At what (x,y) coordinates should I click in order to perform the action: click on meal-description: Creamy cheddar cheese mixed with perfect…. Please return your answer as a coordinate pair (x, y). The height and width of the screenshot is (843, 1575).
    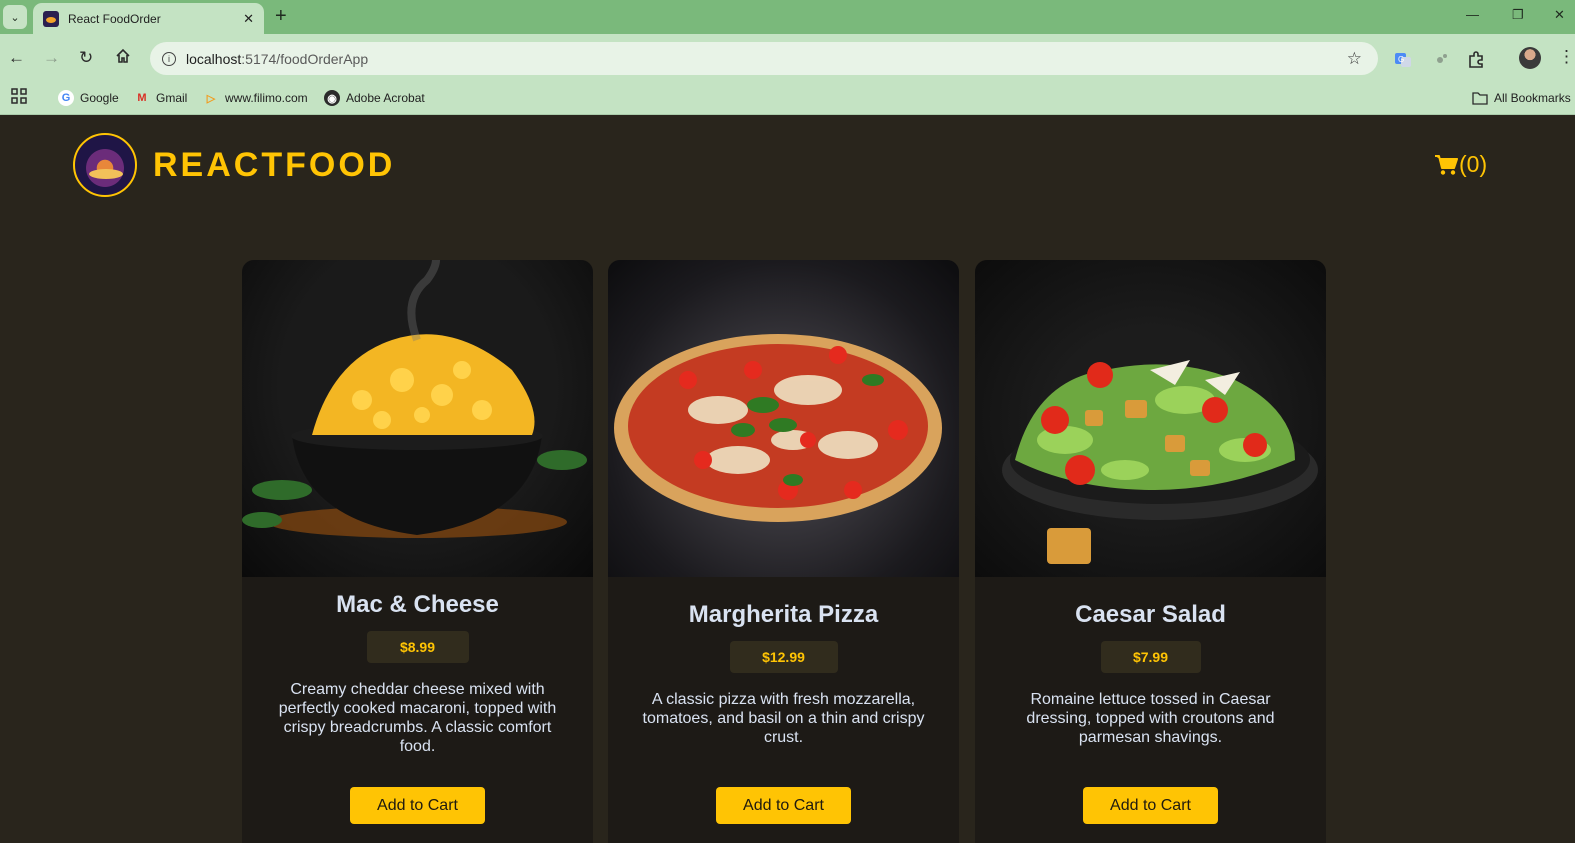
    Looking at the image, I should click on (417, 718).